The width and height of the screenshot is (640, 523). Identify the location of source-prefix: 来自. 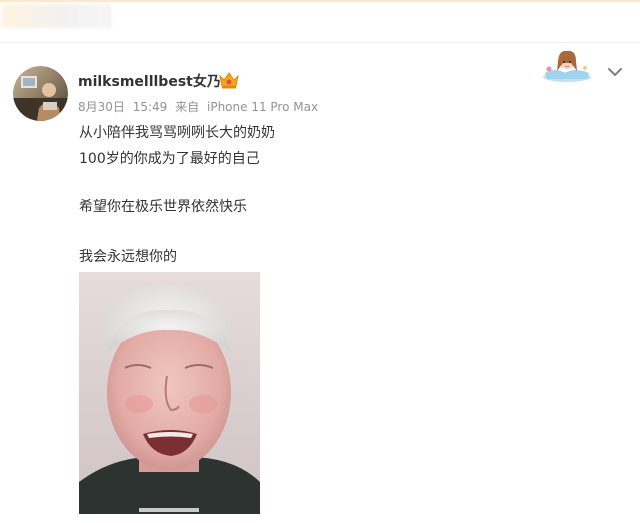
(187, 107).